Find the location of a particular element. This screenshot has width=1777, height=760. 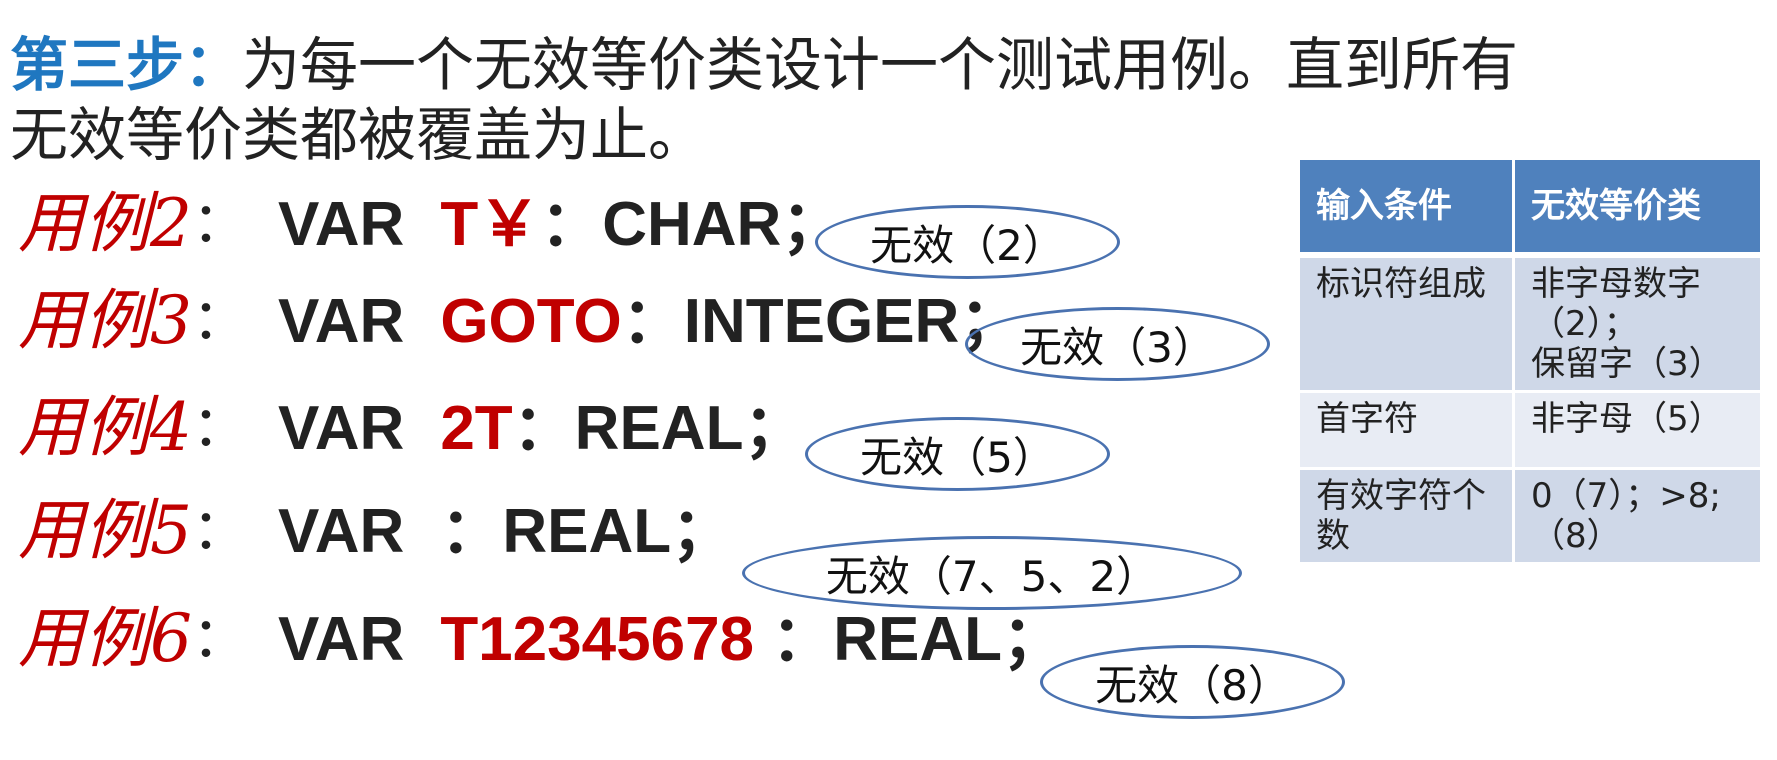

case-rest: ：CHAR； is located at coordinates (692, 224).